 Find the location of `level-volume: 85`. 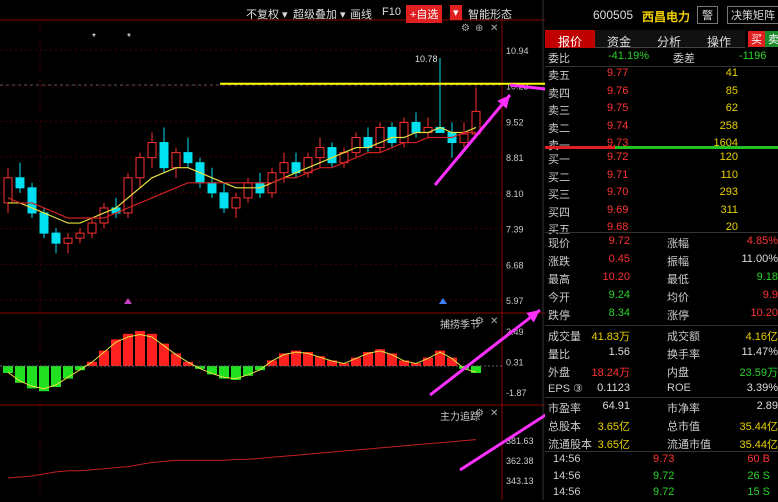

level-volume: 85 is located at coordinates (732, 91).